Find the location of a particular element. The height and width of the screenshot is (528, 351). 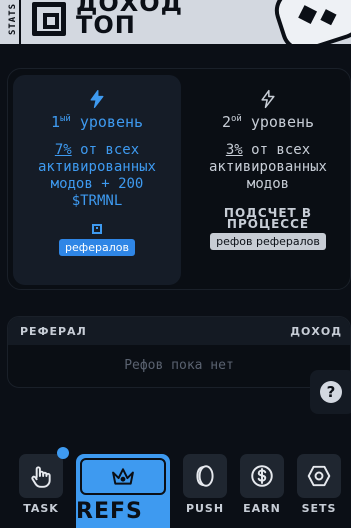

stats-tab-label: STATS is located at coordinates (13, 19).